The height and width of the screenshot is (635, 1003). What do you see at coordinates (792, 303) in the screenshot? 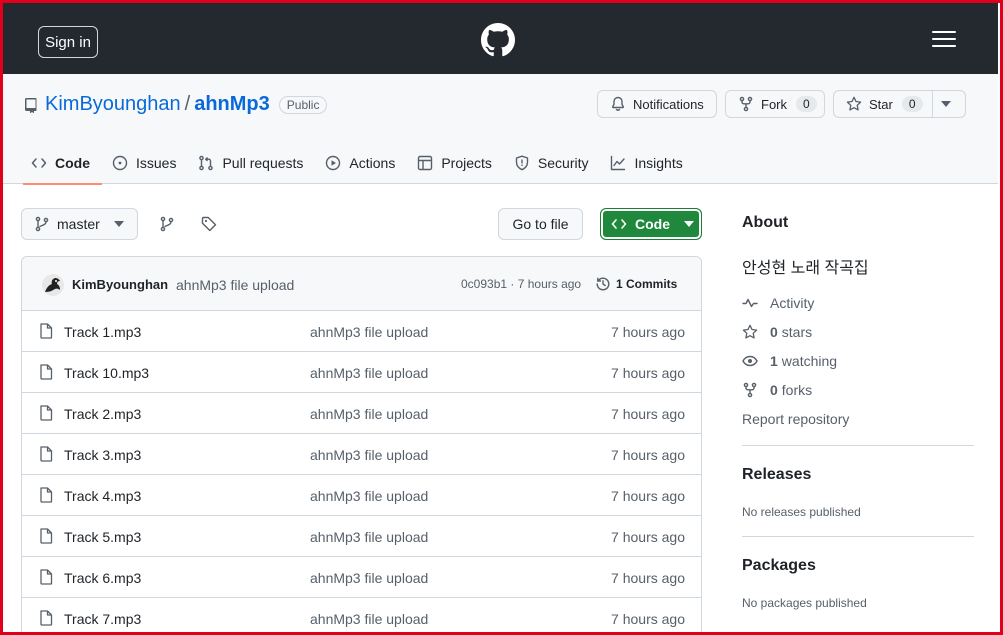
I see `activity-label: Activity` at bounding box center [792, 303].